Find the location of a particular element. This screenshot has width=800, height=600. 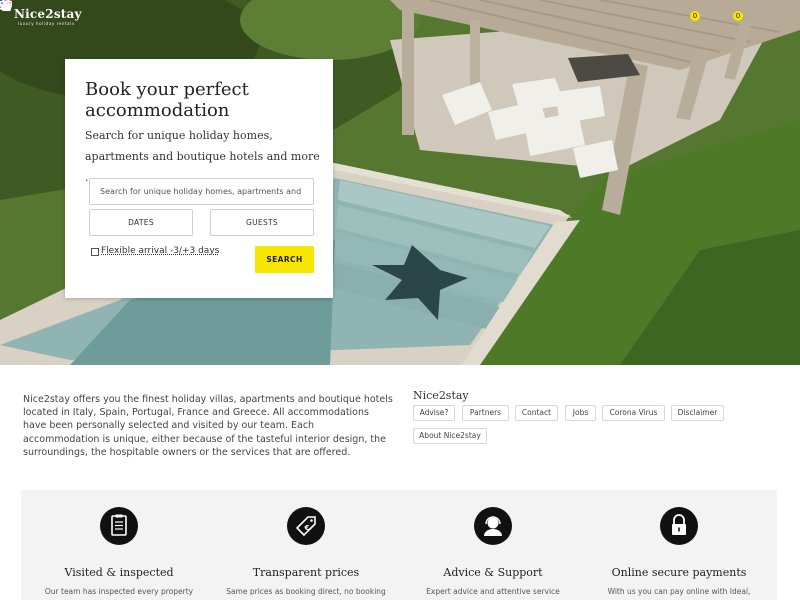

link-partners: Partners is located at coordinates (485, 413).